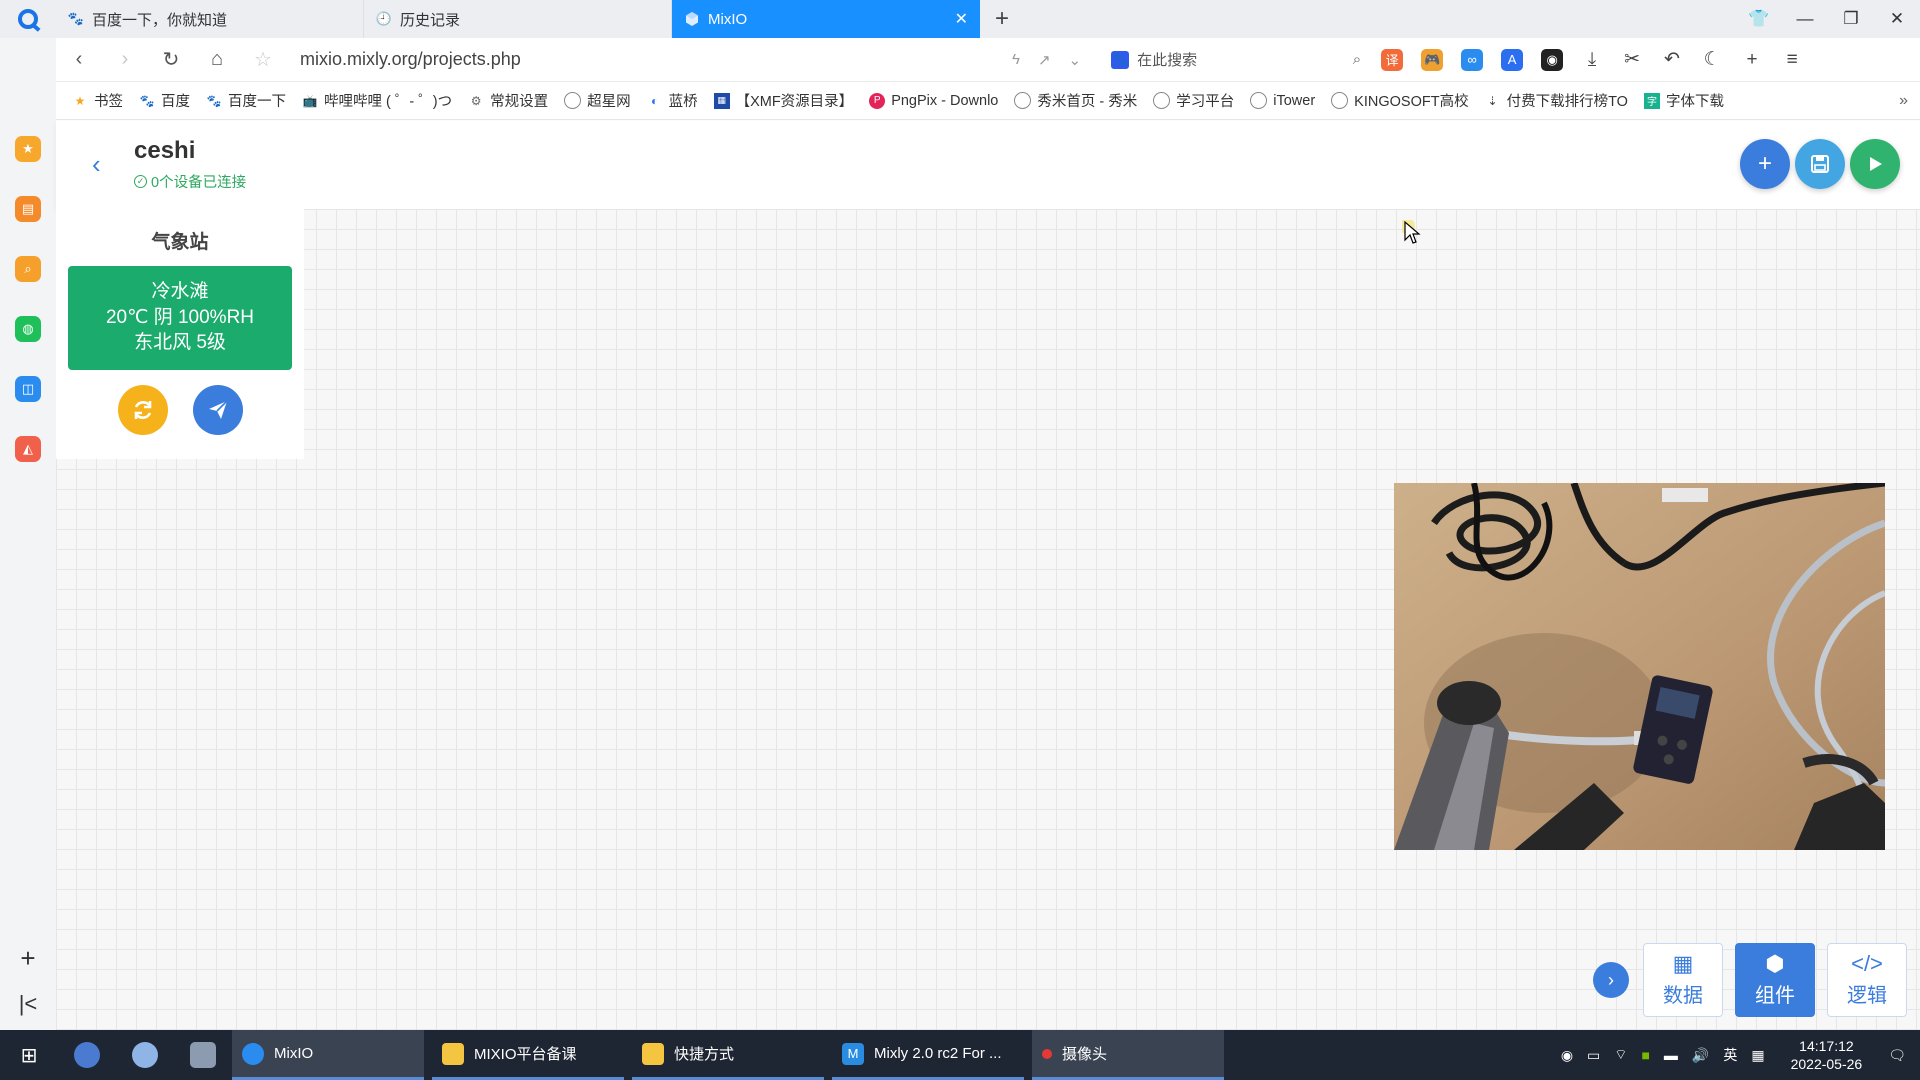 This screenshot has height=1080, width=1920. Describe the element at coordinates (217, 59) in the screenshot. I see `home-icon: ⌂` at that location.